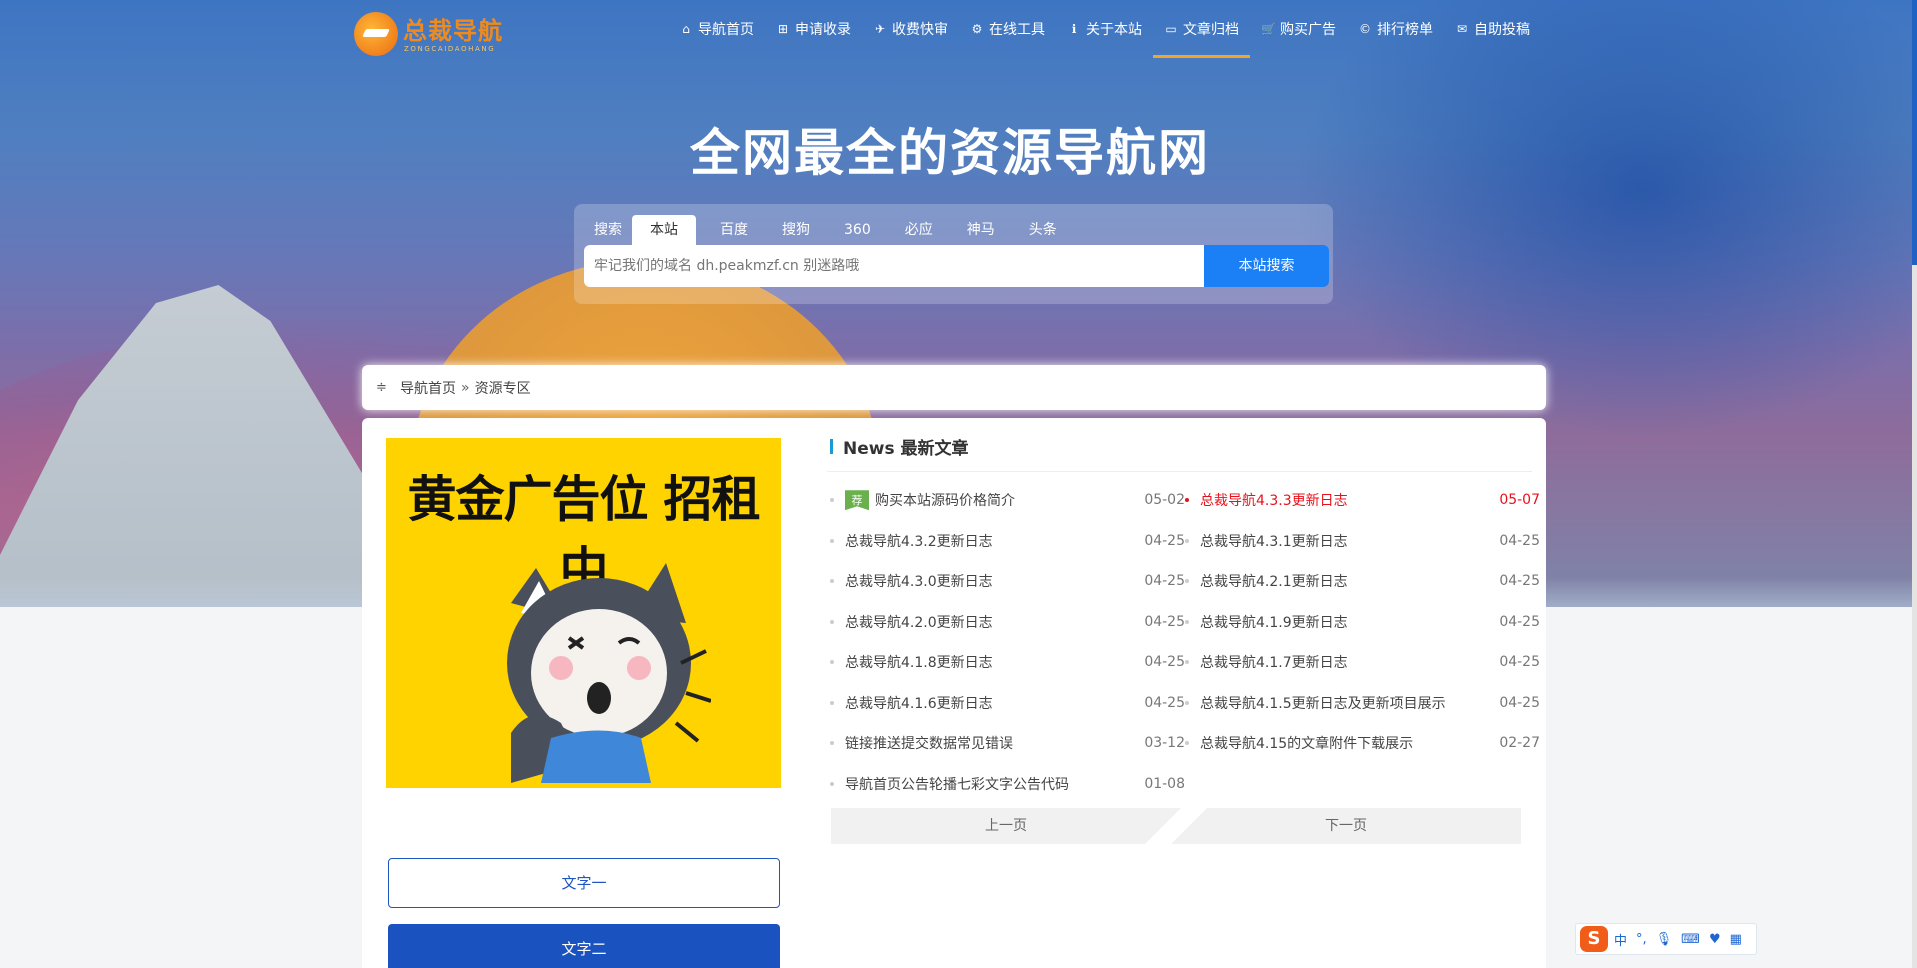 This screenshot has height=968, width=1917. Describe the element at coordinates (1346, 622) in the screenshot. I see `news-item-title: 总裁导航4.1.9更新日志` at that location.